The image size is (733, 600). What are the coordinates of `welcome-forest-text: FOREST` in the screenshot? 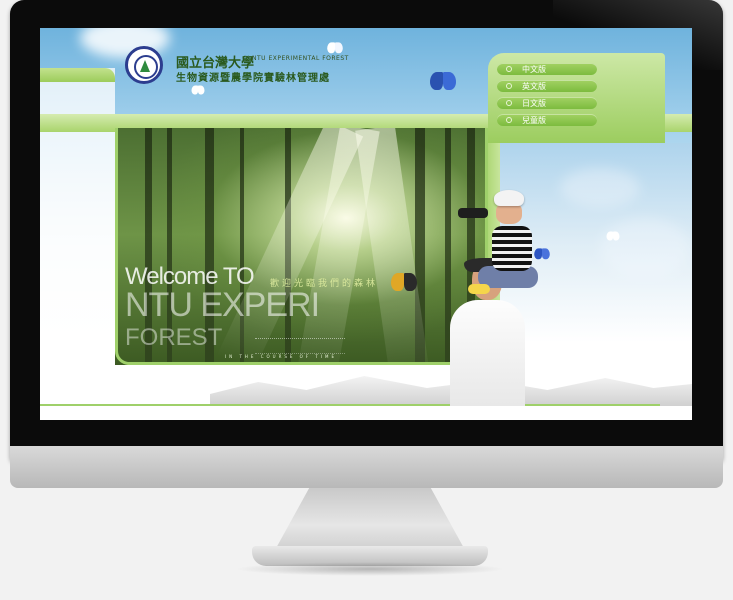 It's located at (174, 337).